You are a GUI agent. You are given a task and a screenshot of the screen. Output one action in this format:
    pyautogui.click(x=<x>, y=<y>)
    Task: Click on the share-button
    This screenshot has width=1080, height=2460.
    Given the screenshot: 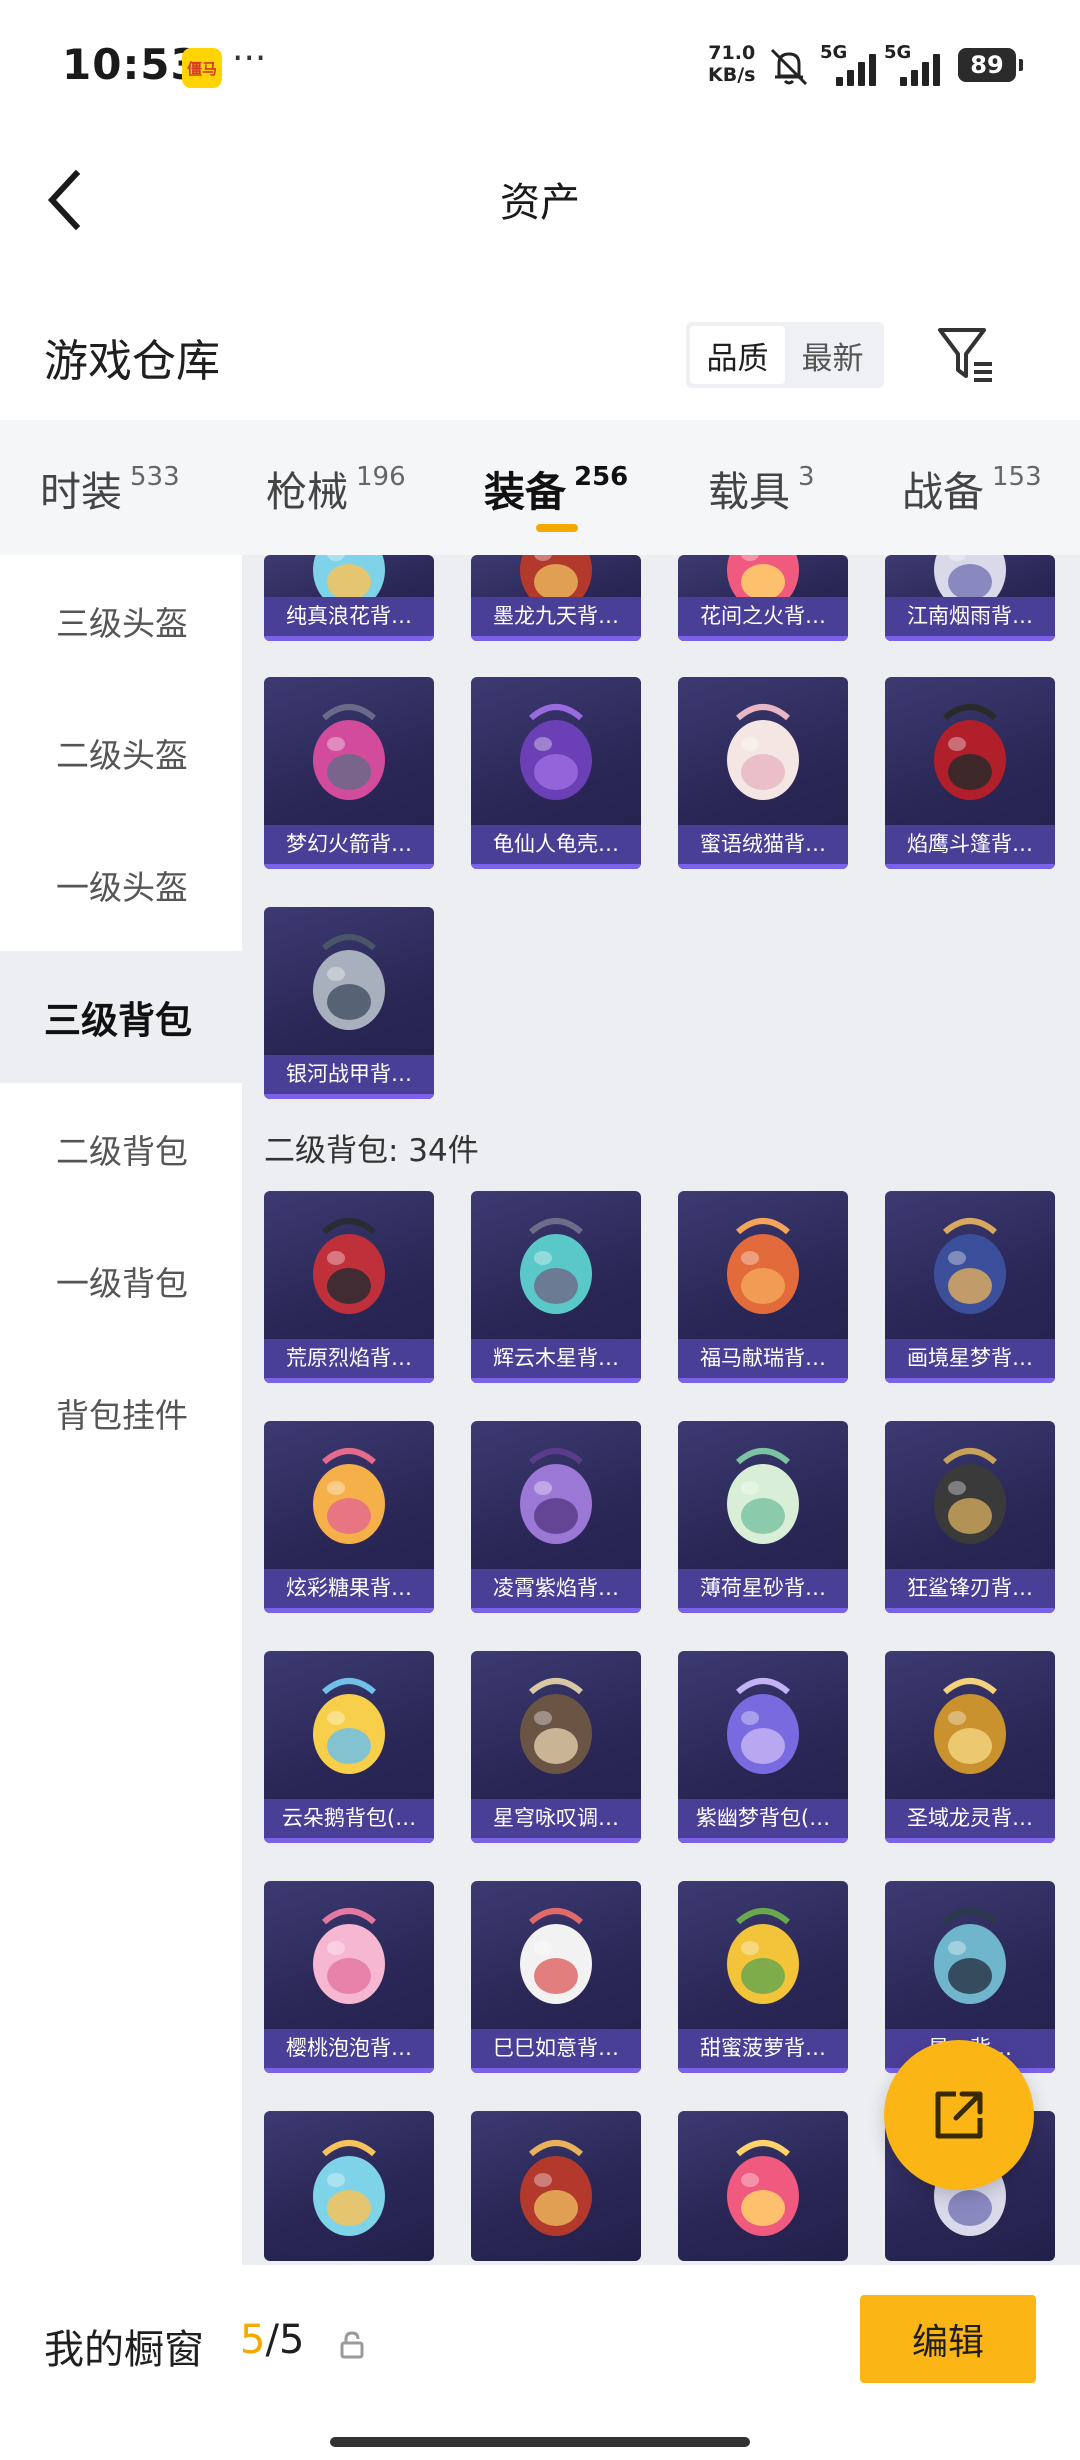 What is the action you would take?
    pyautogui.click(x=959, y=2115)
    